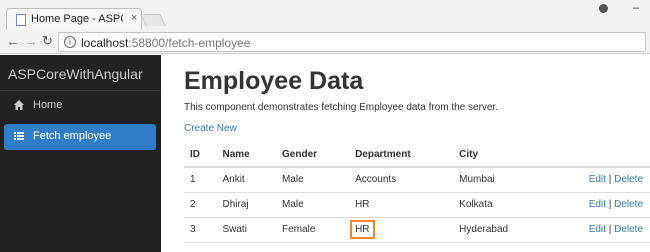 The height and width of the screenshot is (252, 650). I want to click on reload-icon: ↻, so click(47, 41).